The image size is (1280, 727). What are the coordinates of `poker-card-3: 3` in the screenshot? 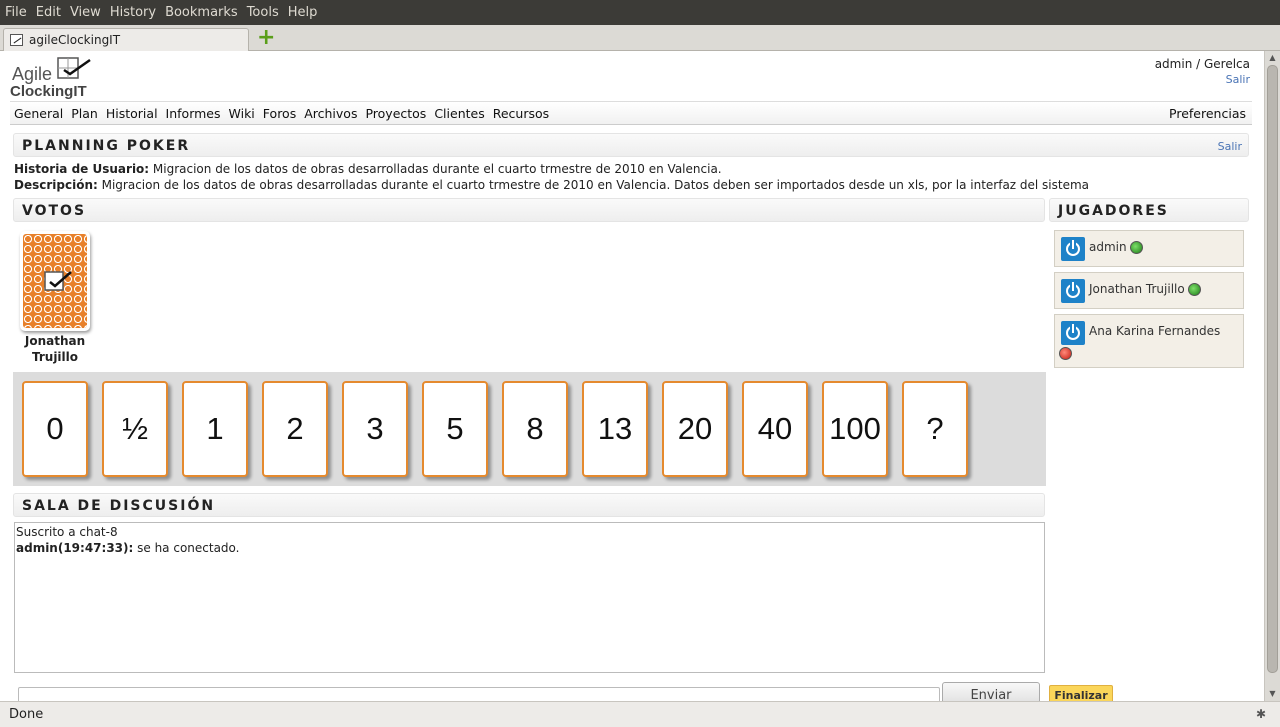 It's located at (375, 429).